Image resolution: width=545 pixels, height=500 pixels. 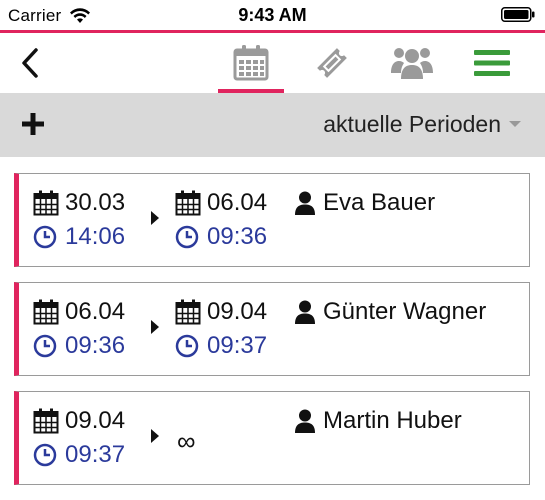 I want to click on start-date: 09.04, so click(x=79, y=421).